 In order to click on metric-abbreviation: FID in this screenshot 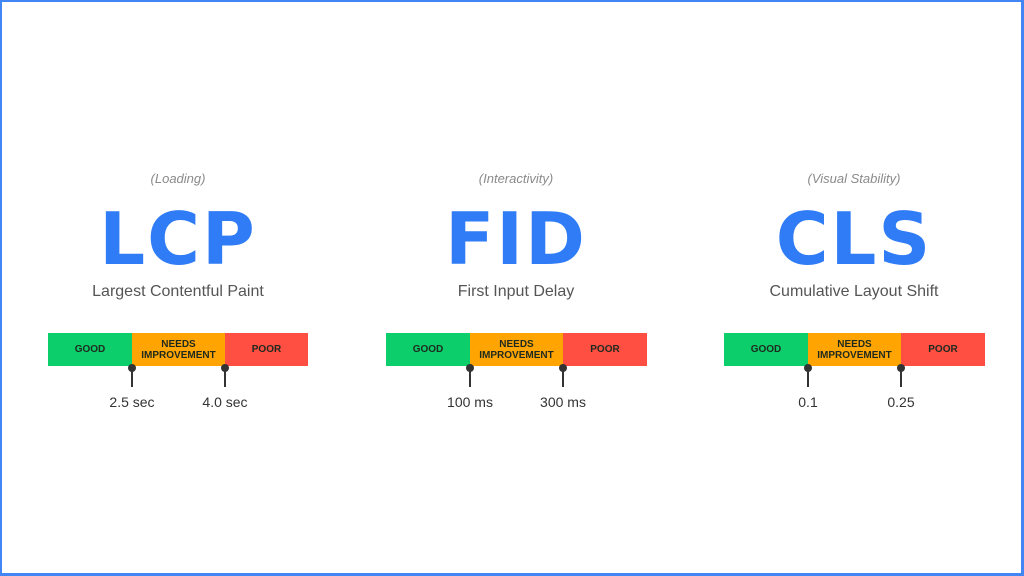, I will do `click(516, 239)`.